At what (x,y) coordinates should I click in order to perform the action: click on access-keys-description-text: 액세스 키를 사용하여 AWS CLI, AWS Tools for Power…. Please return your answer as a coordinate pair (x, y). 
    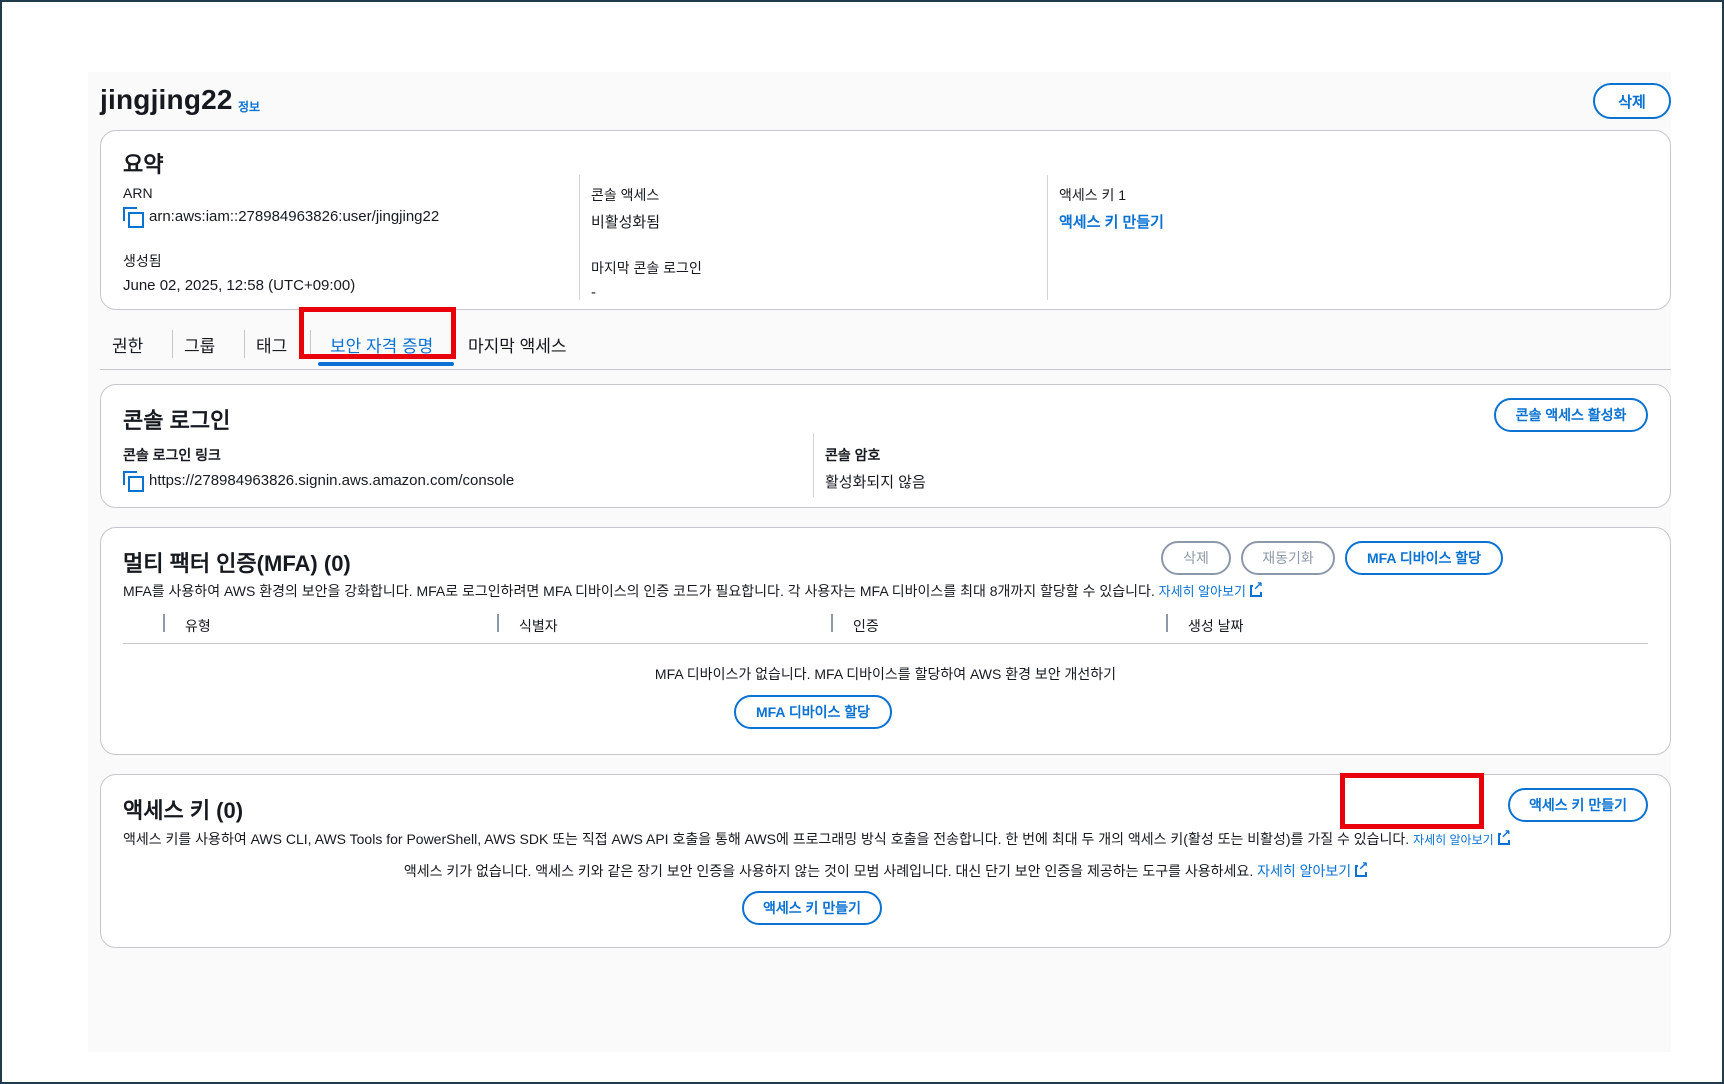
    Looking at the image, I should click on (766, 839).